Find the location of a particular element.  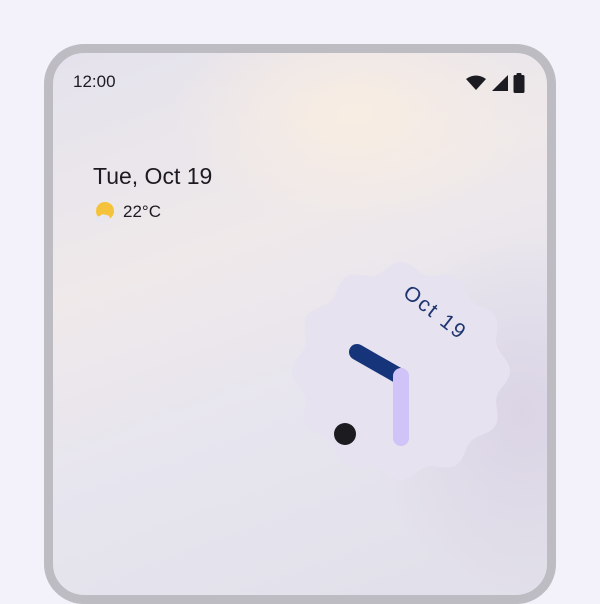

cell-signal-icon is located at coordinates (500, 83).